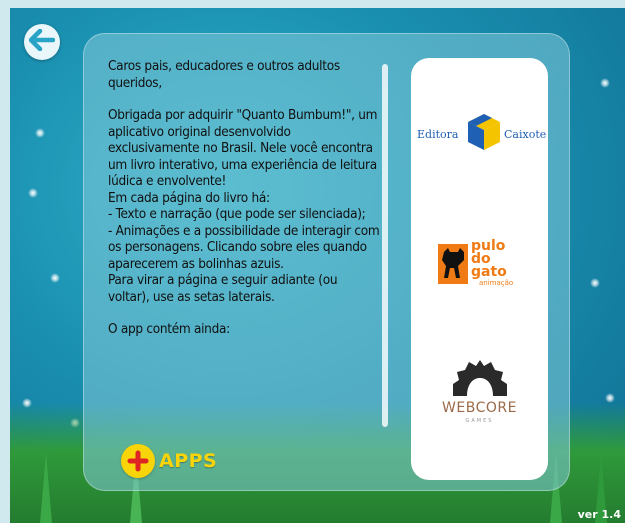 The height and width of the screenshot is (523, 625). Describe the element at coordinates (484, 132) in the screenshot. I see `box-icon` at that location.